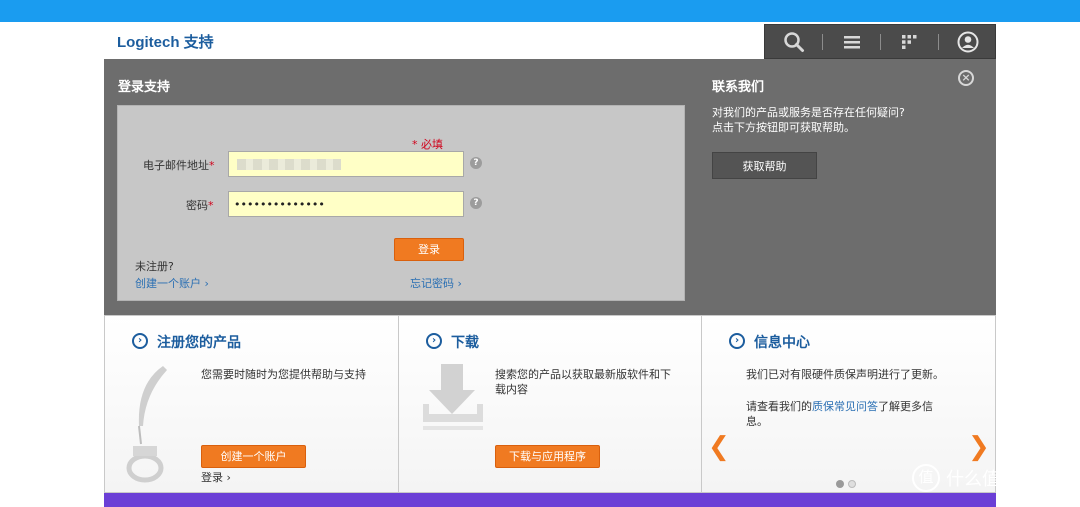  What do you see at coordinates (852, 484) in the screenshot?
I see `carousel-dot` at bounding box center [852, 484].